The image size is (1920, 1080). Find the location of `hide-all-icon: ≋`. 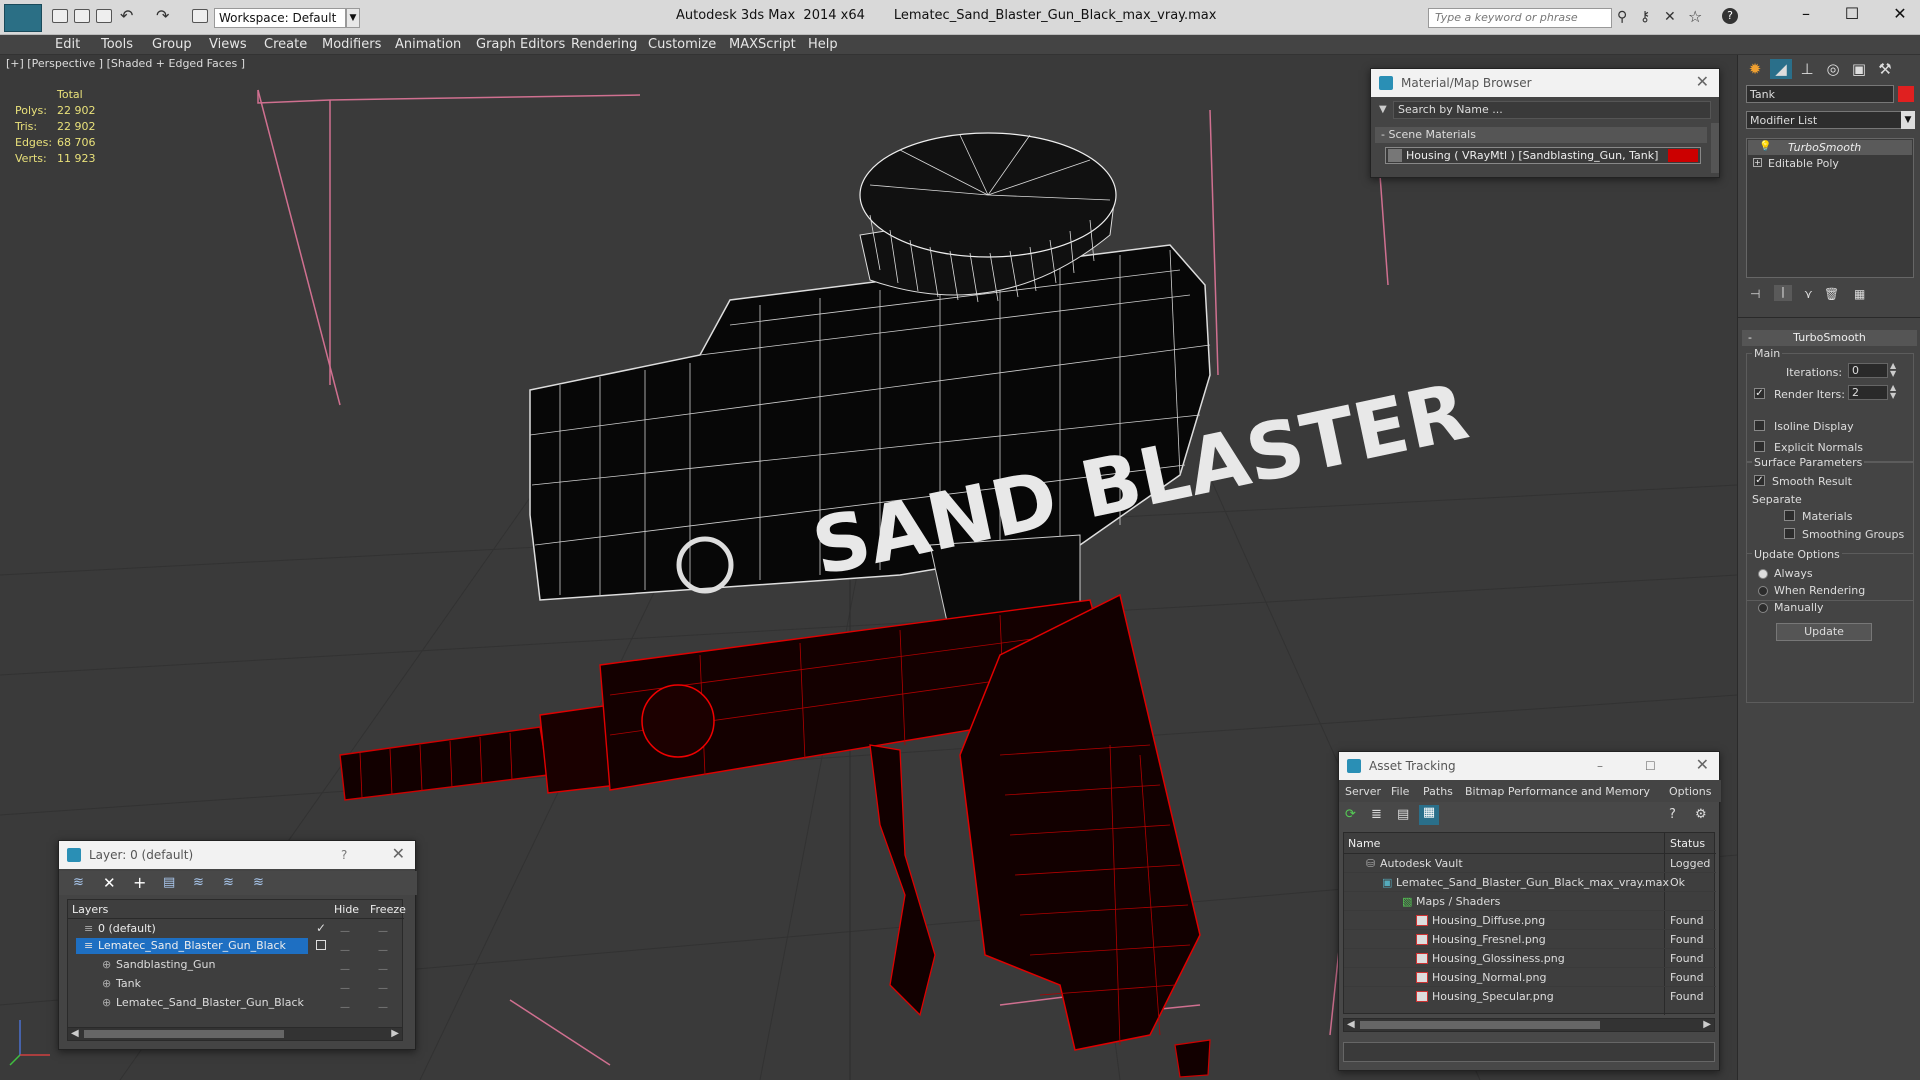

hide-all-icon: ≋ is located at coordinates (228, 882).